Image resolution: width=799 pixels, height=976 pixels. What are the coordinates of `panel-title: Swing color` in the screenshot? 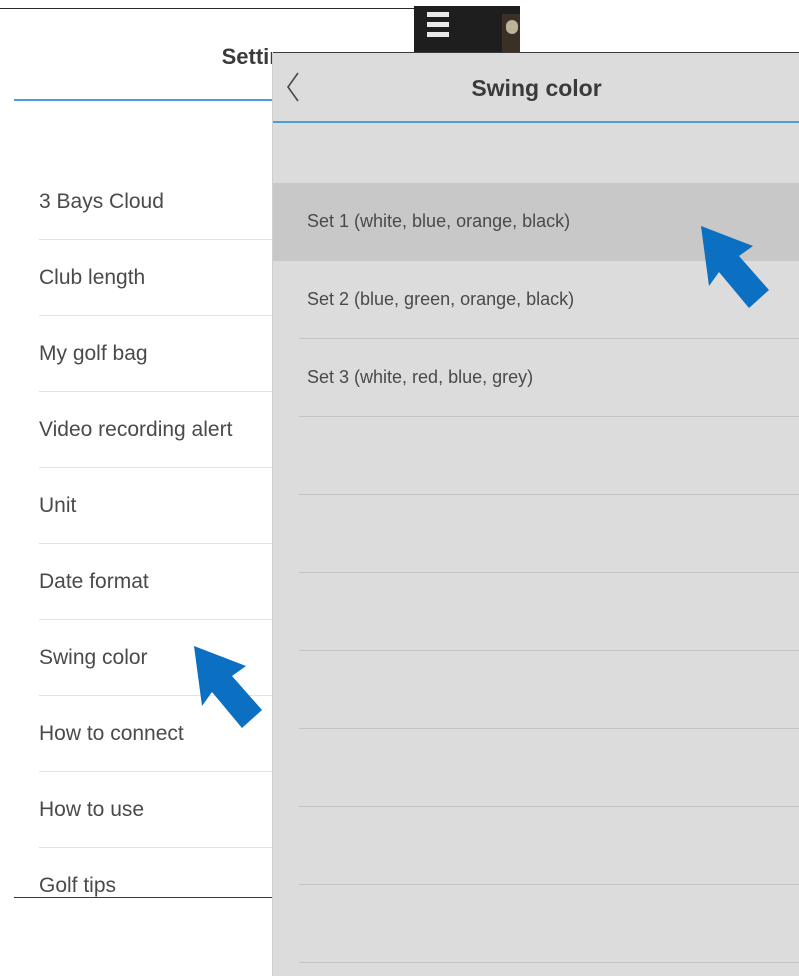 It's located at (536, 88).